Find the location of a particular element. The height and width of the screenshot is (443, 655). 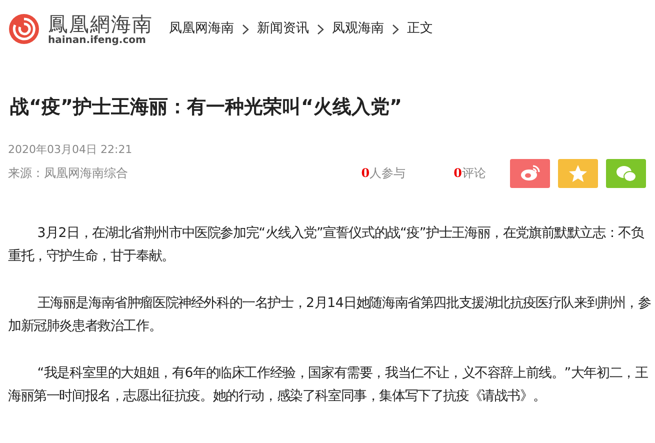

count-label: 人参与 is located at coordinates (388, 173).